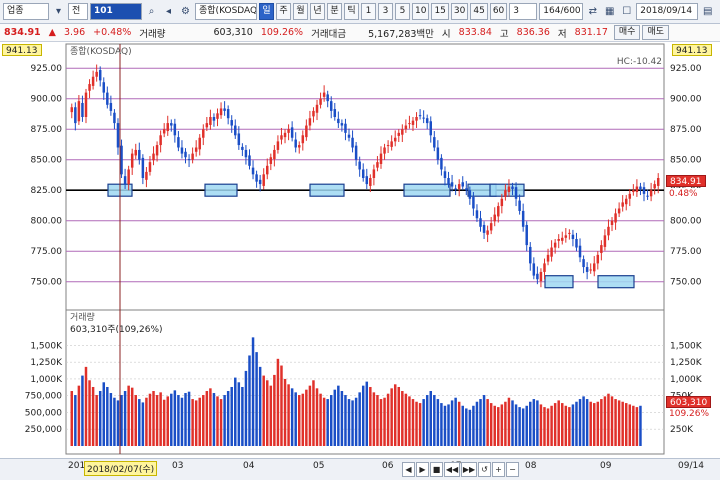 The width and height of the screenshot is (720, 480). I want to click on period-week: 주, so click(283, 11).